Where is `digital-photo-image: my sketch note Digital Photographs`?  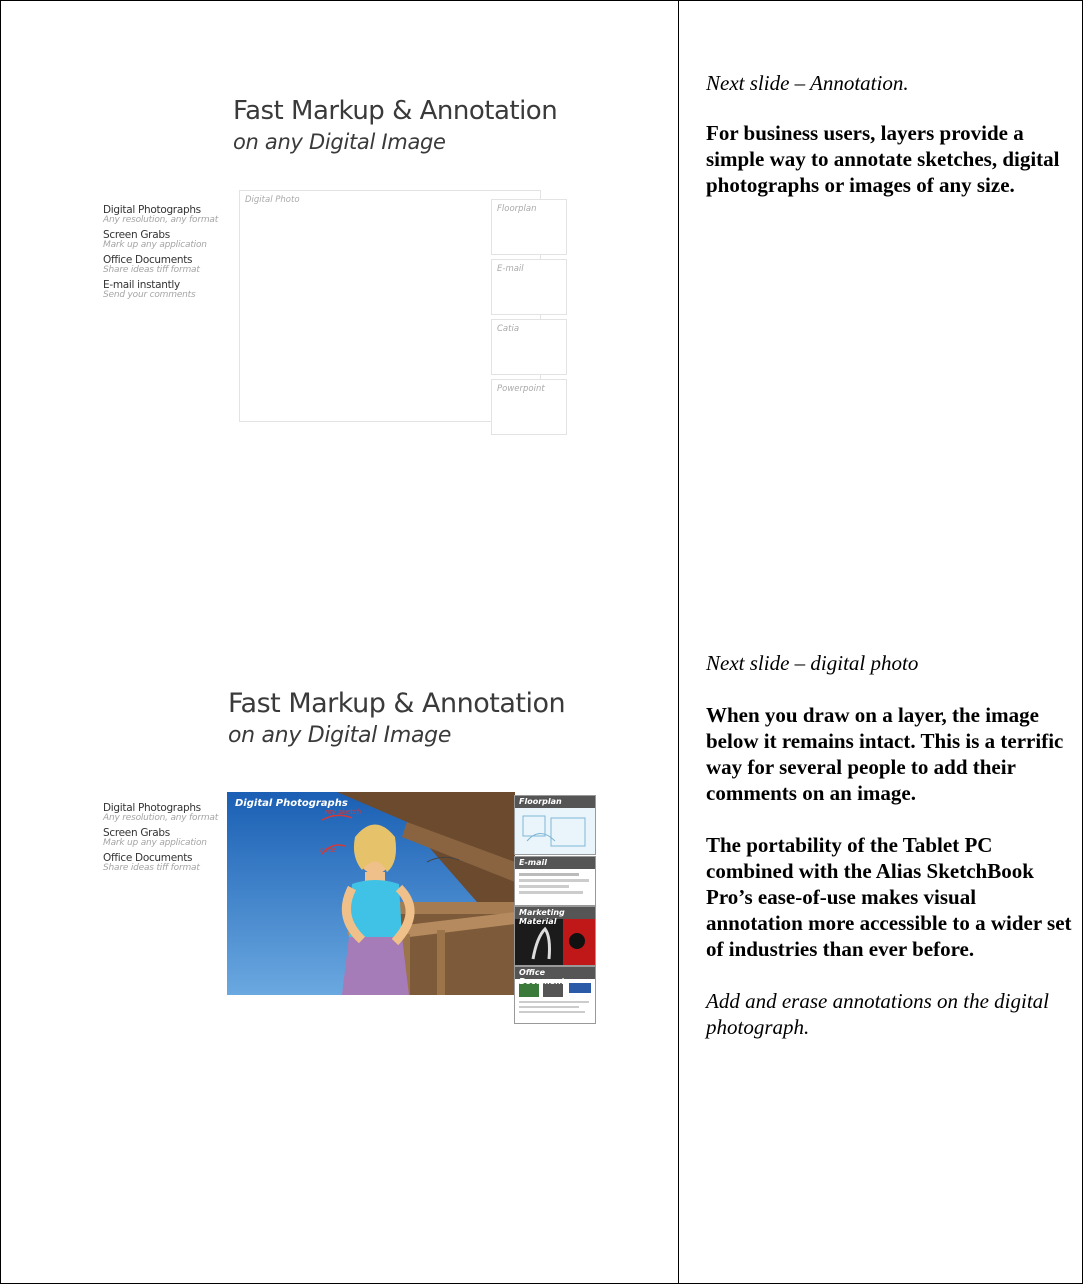
digital-photo-image: my sketch note Digital Photographs is located at coordinates (371, 893).